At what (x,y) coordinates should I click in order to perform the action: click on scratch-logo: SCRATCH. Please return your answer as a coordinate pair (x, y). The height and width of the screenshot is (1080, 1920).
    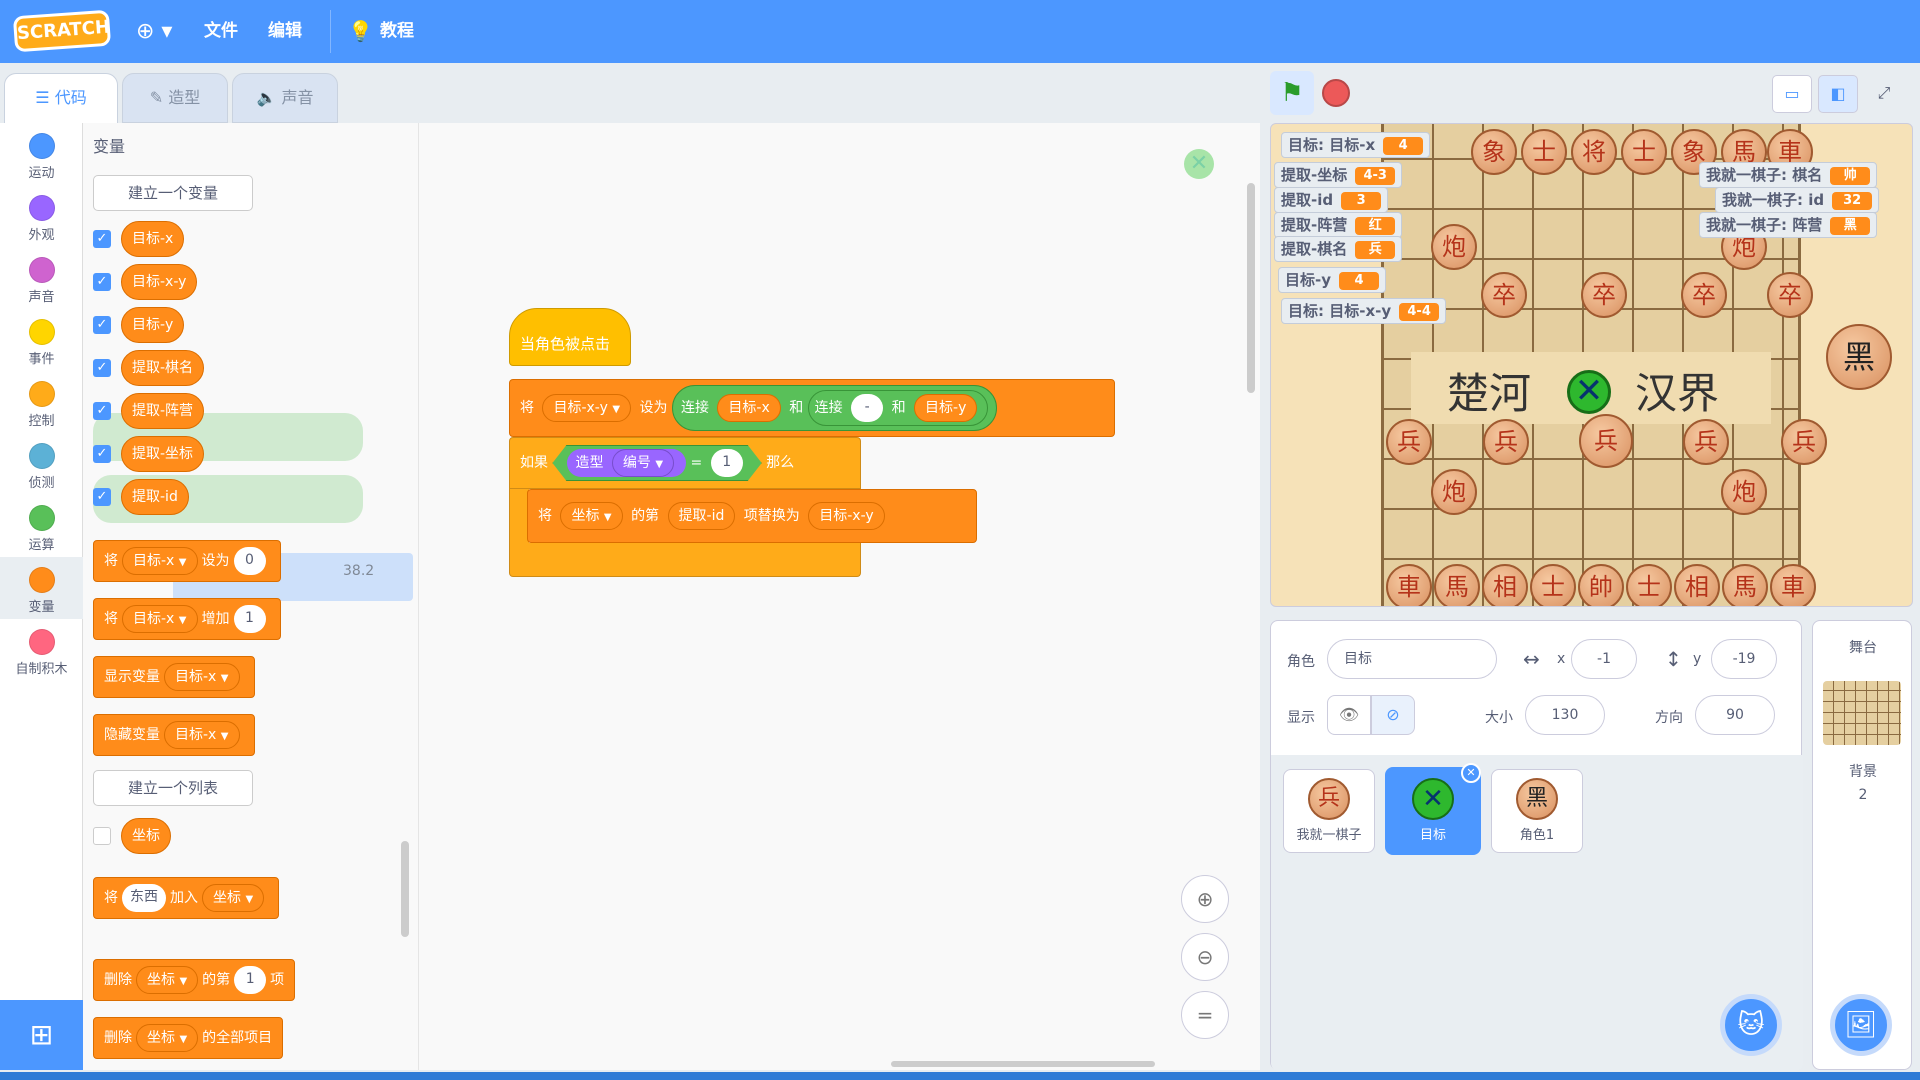
    Looking at the image, I should click on (62, 31).